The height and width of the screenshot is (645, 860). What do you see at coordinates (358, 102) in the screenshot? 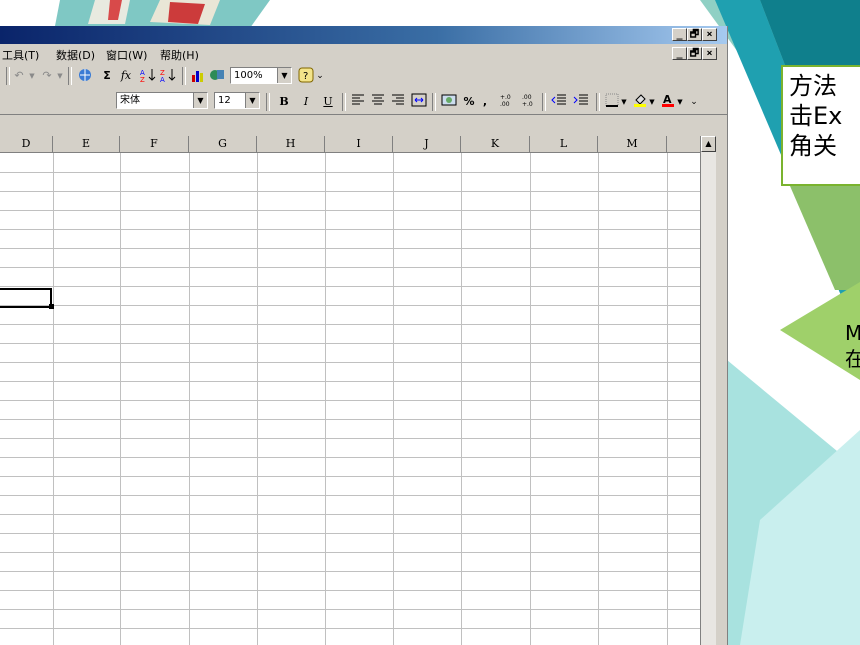
I see `align-left-icon` at bounding box center [358, 102].